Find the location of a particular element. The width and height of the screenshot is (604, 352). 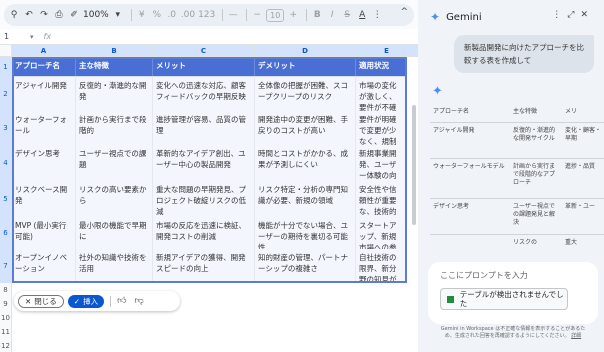

table-cell: 社外の知識や技術を活用 is located at coordinates (114, 266).